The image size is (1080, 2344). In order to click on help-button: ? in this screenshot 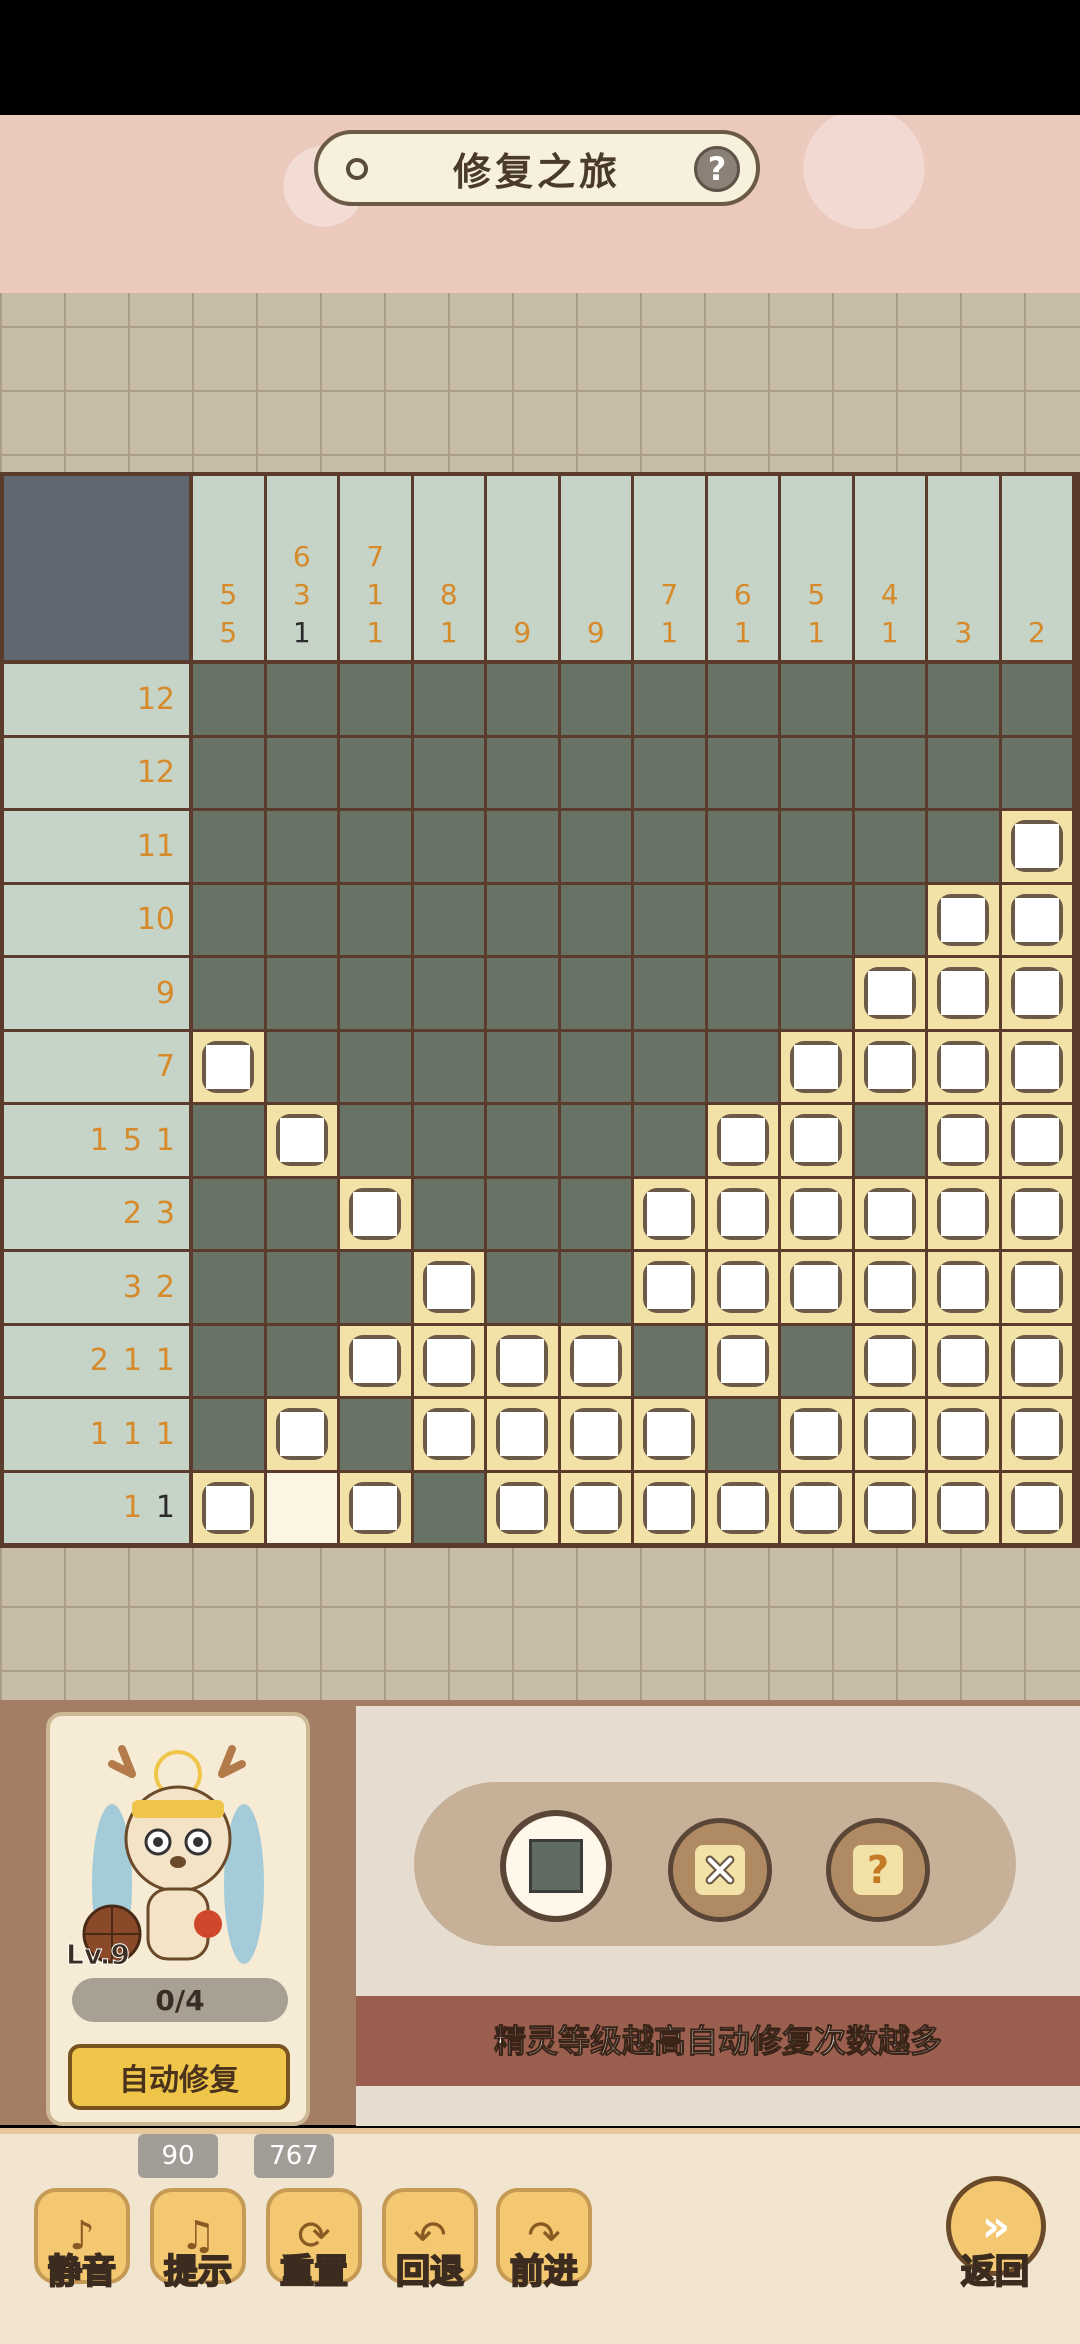, I will do `click(717, 169)`.